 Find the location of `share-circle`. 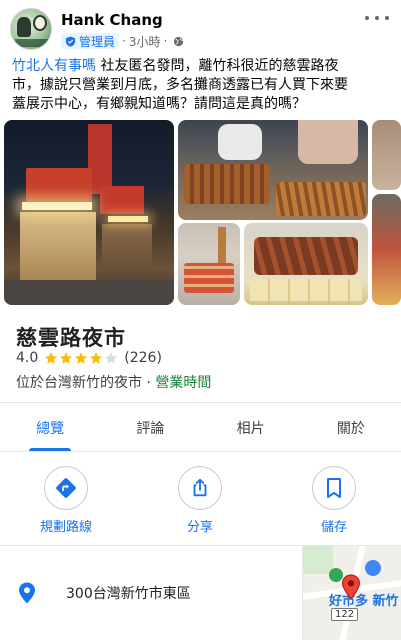

share-circle is located at coordinates (200, 488).